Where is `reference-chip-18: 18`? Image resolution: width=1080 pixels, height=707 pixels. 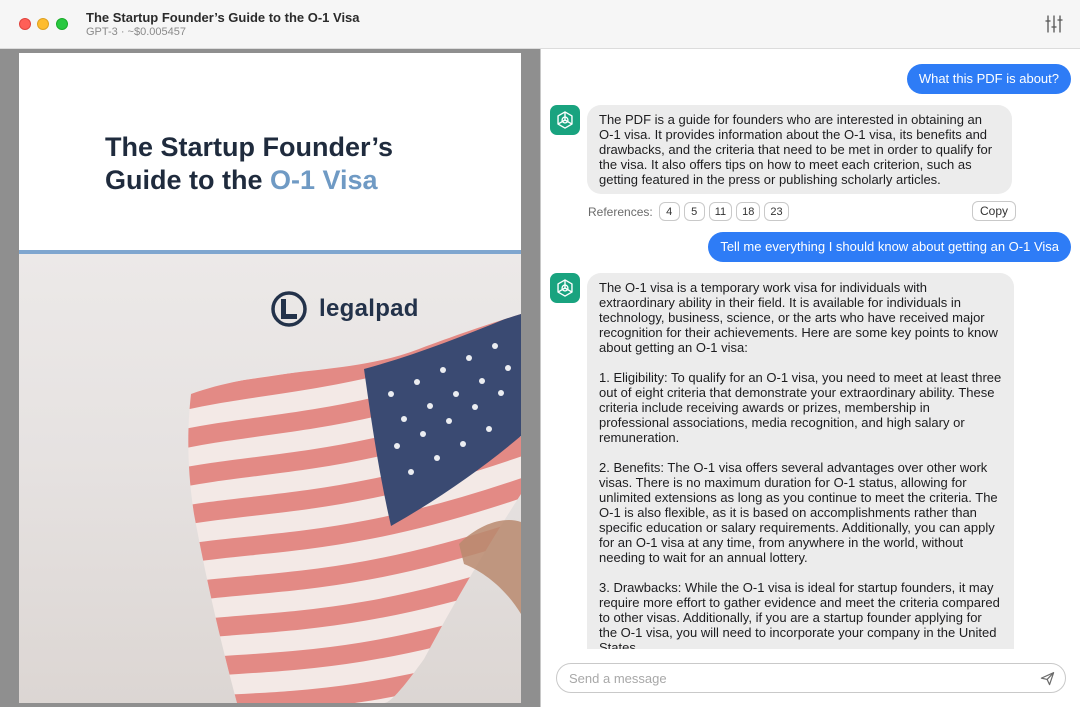 reference-chip-18: 18 is located at coordinates (748, 211).